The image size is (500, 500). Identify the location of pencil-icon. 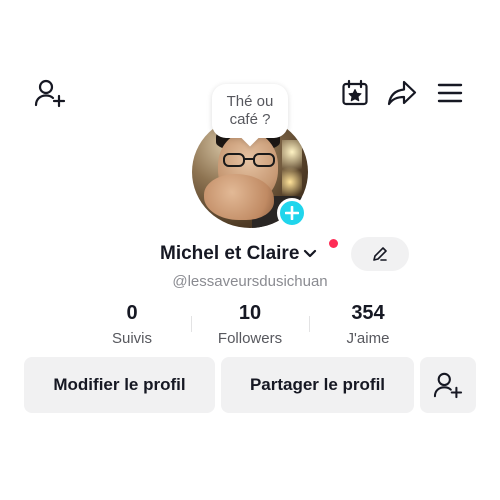
(380, 254).